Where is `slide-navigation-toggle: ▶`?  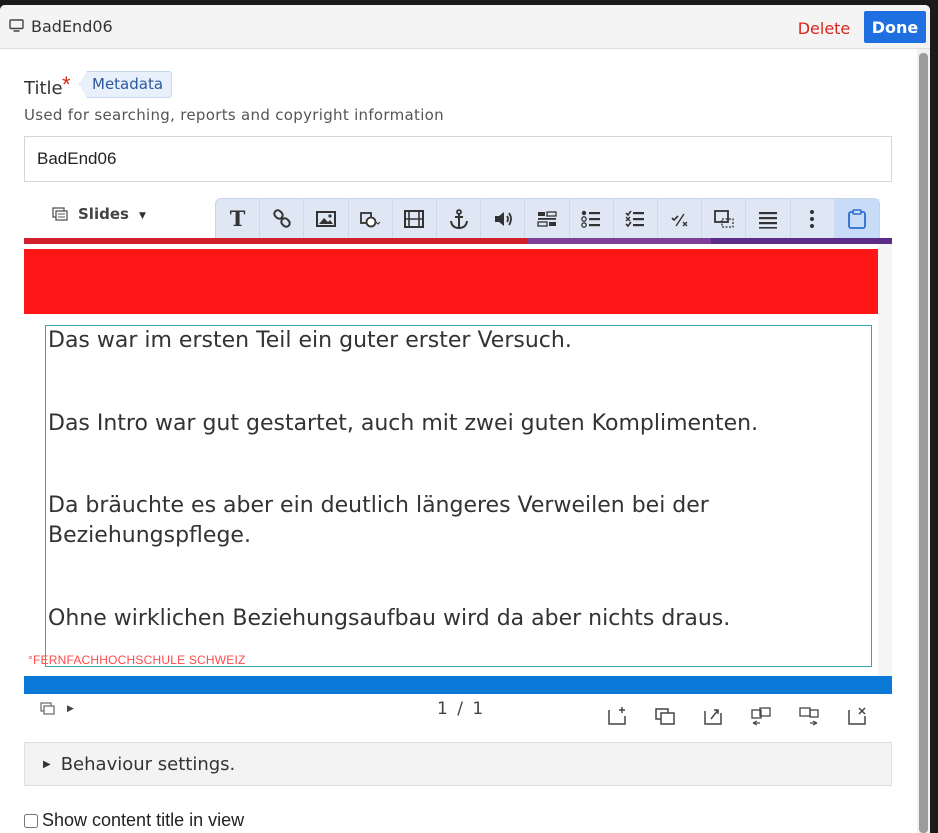 slide-navigation-toggle: ▶ is located at coordinates (57, 708).